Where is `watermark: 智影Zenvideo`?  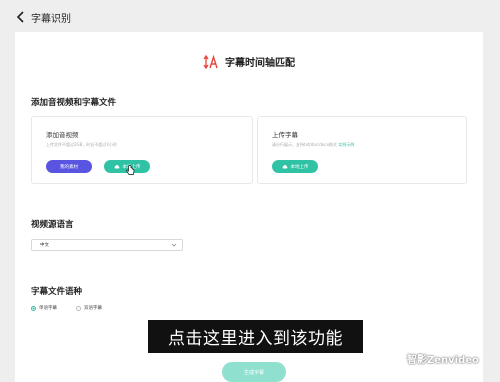
watermark: 智影Zenvideo is located at coordinates (434, 358).